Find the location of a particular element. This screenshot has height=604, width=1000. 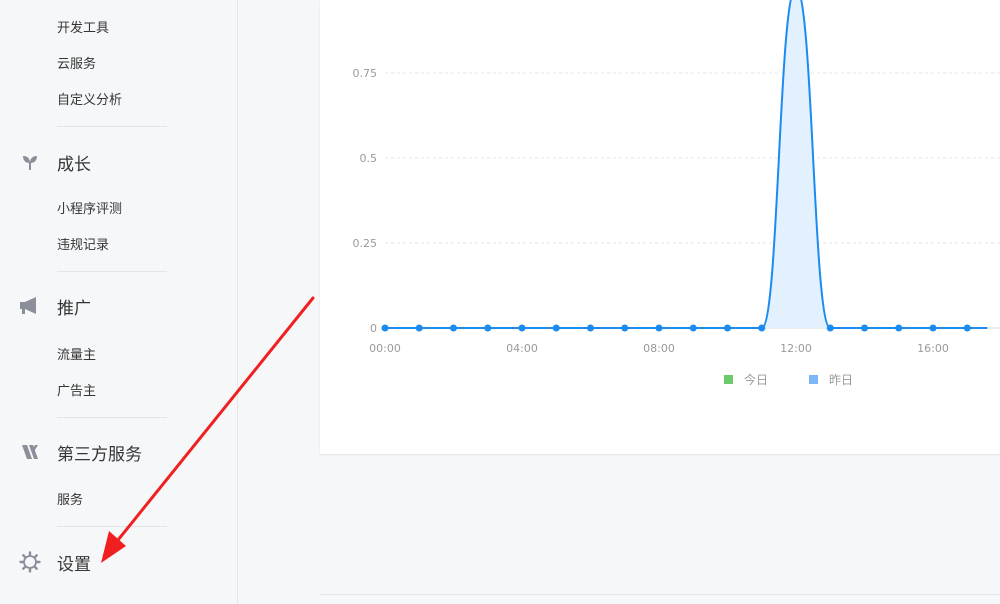

sprout-icon is located at coordinates (30, 162).